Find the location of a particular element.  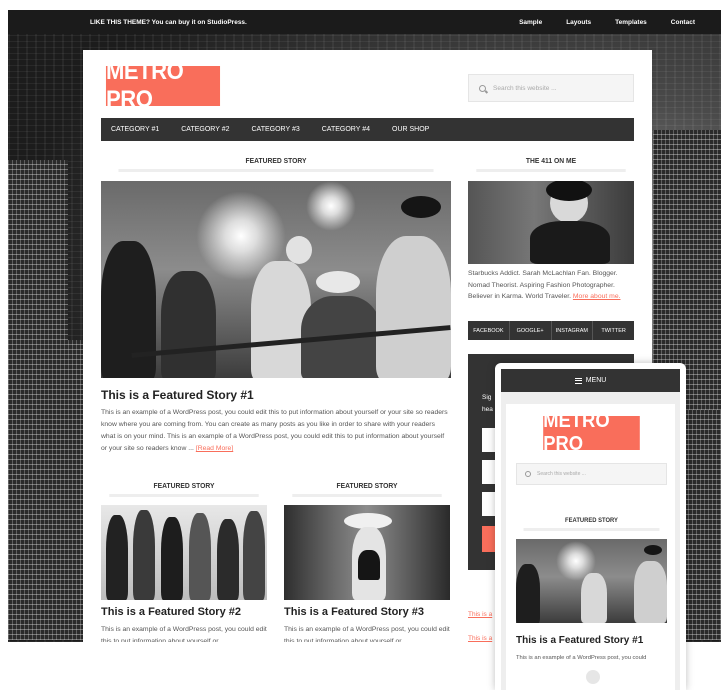

mobile-featured-heading: FEATURED STORY is located at coordinates (591, 524).